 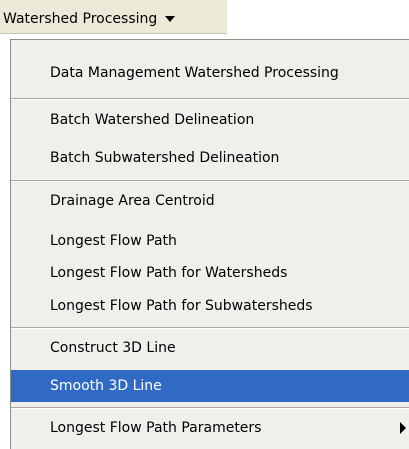 What do you see at coordinates (169, 273) in the screenshot?
I see `menu-item-label: Longest Flow Path for Watersheds` at bounding box center [169, 273].